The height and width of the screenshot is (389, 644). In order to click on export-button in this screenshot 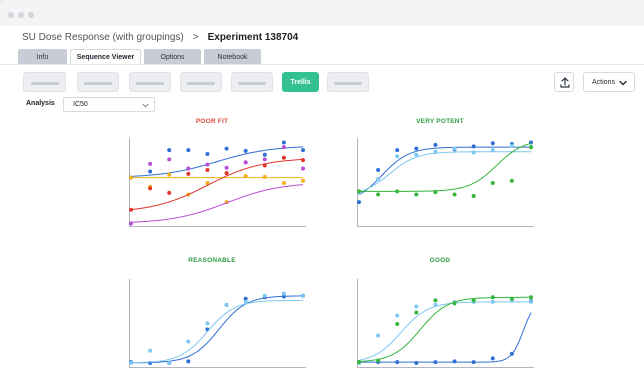, I will do `click(564, 82)`.